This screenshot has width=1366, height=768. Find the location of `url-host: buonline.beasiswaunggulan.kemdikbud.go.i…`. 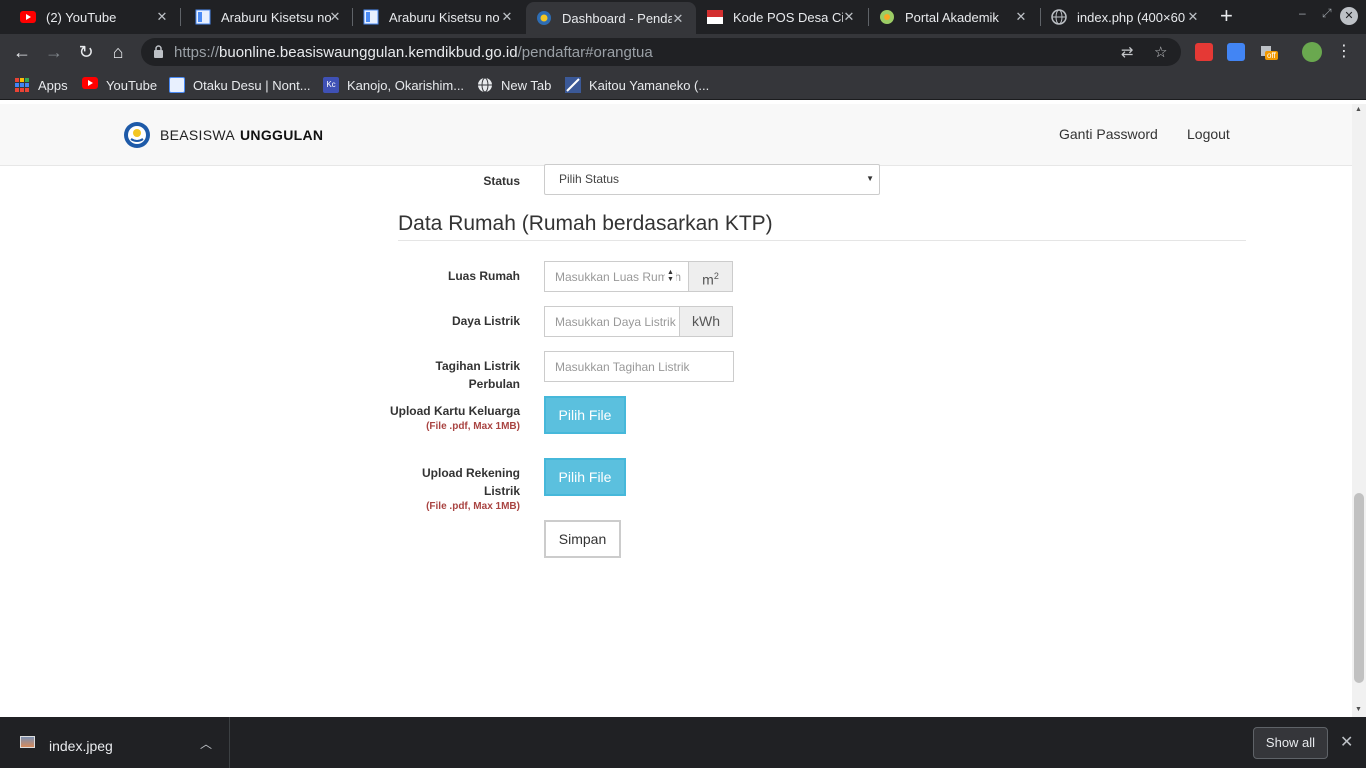

url-host: buonline.beasiswaunggulan.kemdikbud.go.i… is located at coordinates (368, 52).